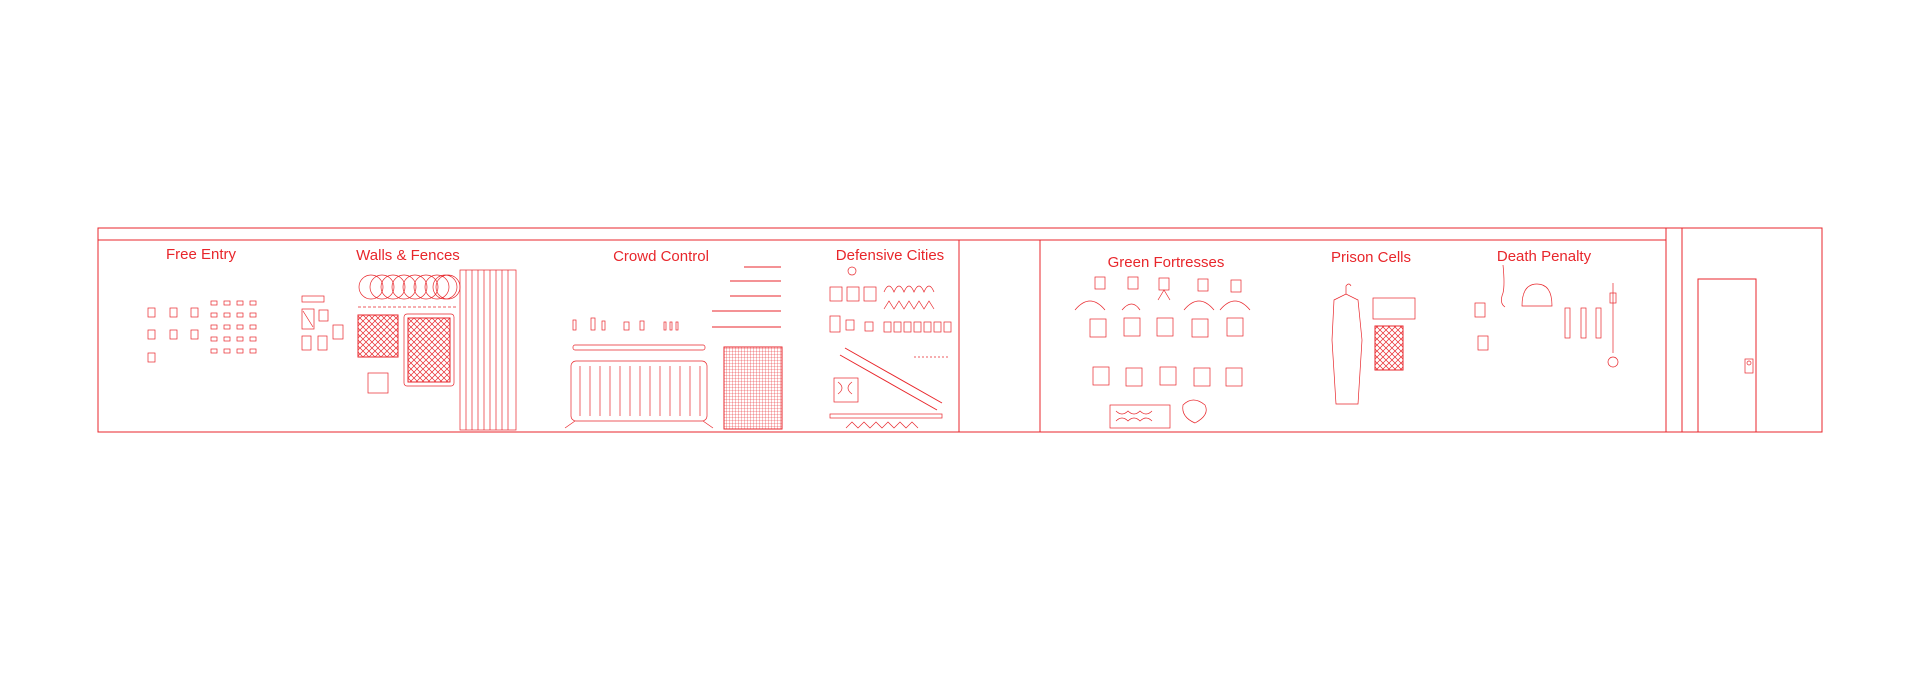  What do you see at coordinates (201, 254) in the screenshot?
I see `section-title-free-entry: Free Entry` at bounding box center [201, 254].